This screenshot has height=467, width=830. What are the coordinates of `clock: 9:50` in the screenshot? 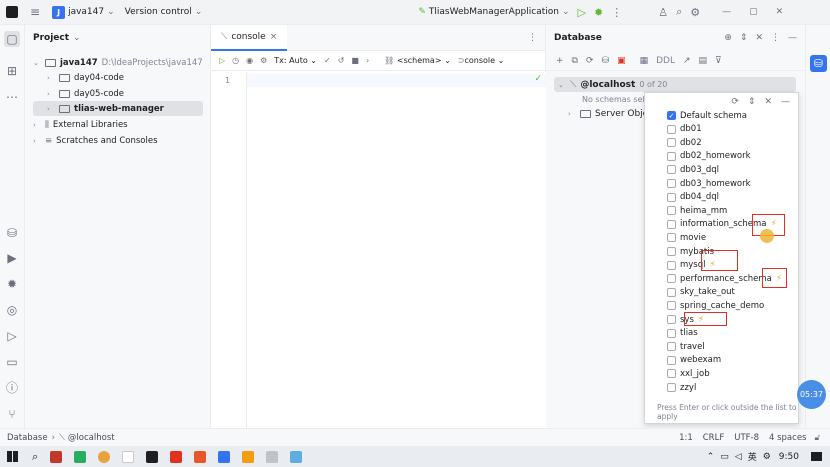 It's located at (789, 457).